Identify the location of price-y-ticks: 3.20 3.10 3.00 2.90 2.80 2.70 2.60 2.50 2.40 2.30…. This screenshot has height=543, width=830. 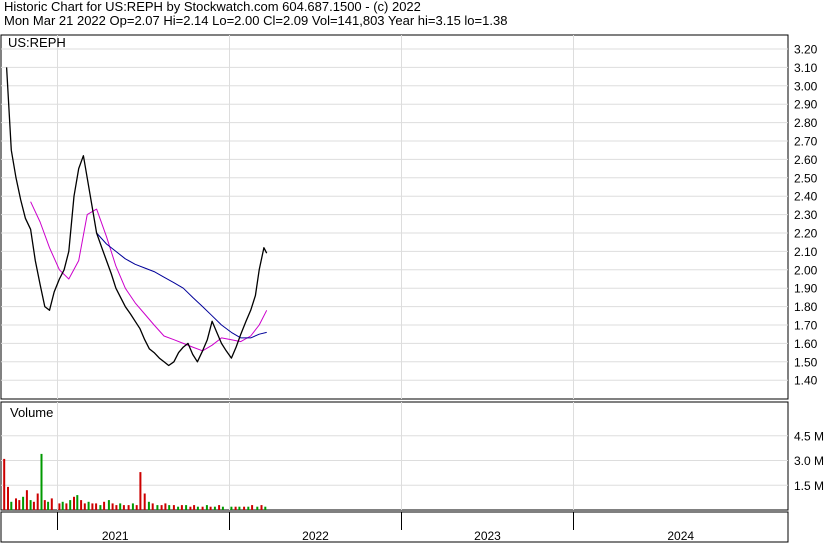
(806, 215).